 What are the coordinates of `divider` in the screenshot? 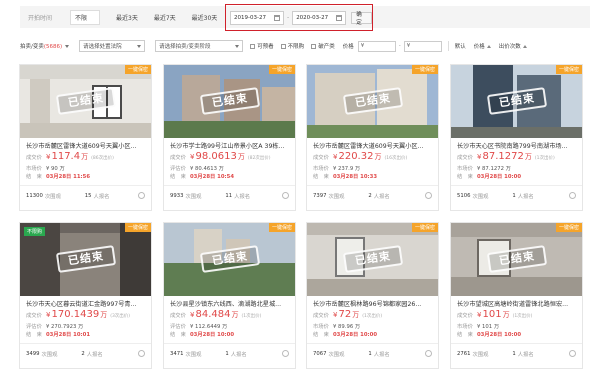 It's located at (448, 46).